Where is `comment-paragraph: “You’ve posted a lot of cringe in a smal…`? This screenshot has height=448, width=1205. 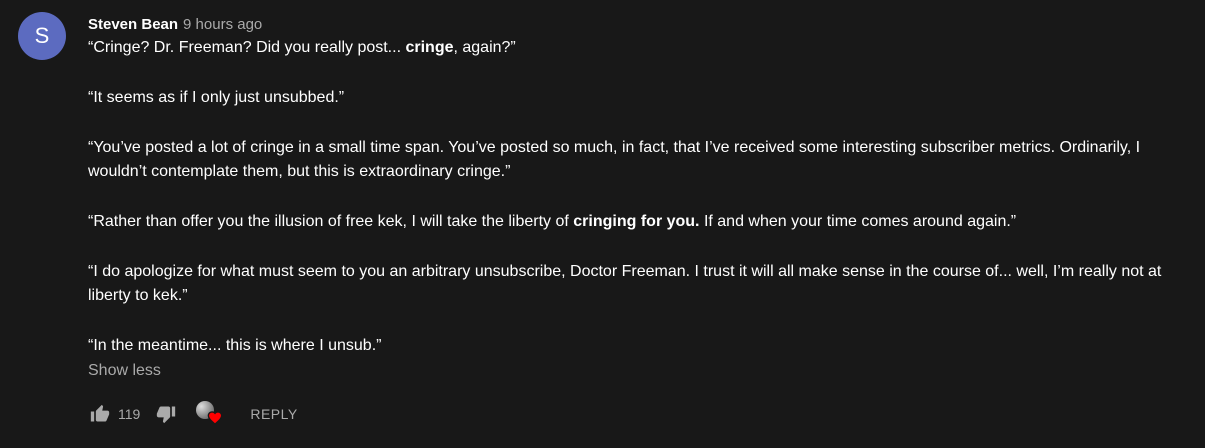 comment-paragraph: “You’ve posted a lot of cringe in a smal… is located at coordinates (633, 160).